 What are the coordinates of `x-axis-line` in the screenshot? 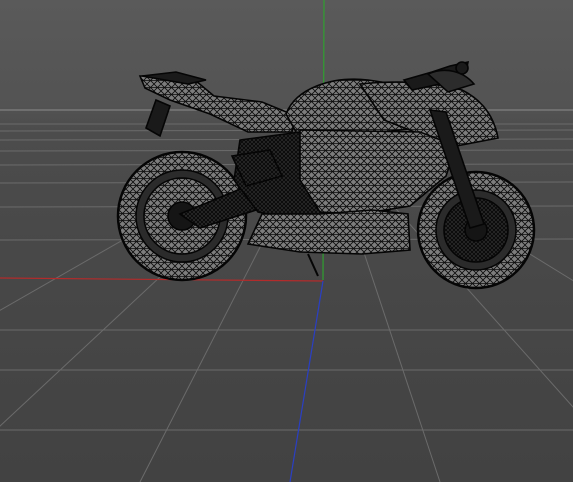 It's located at (162, 279).